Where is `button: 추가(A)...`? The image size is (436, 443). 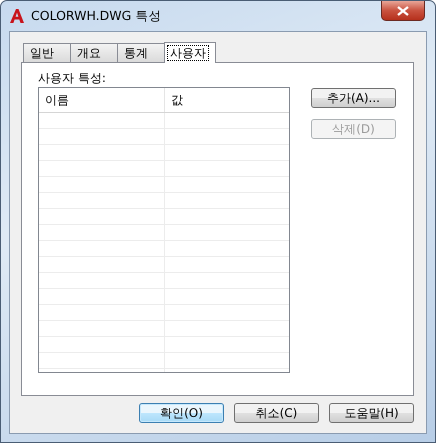 button: 추가(A)... is located at coordinates (353, 98).